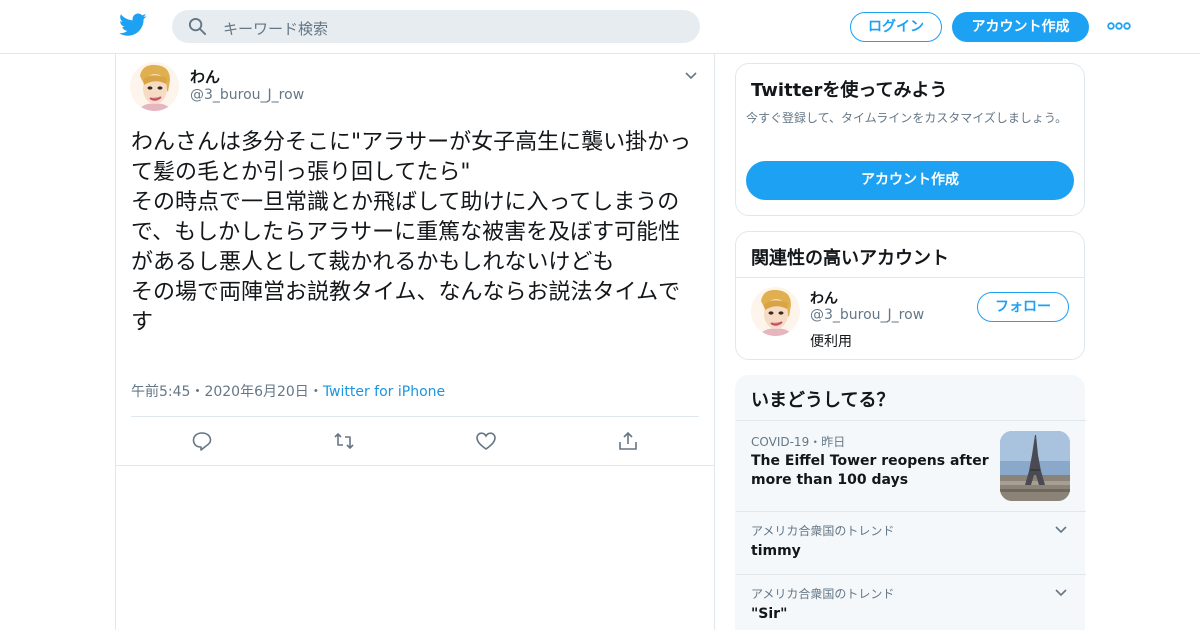 The height and width of the screenshot is (630, 1200). I want to click on trend-item: "Sir", so click(769, 614).